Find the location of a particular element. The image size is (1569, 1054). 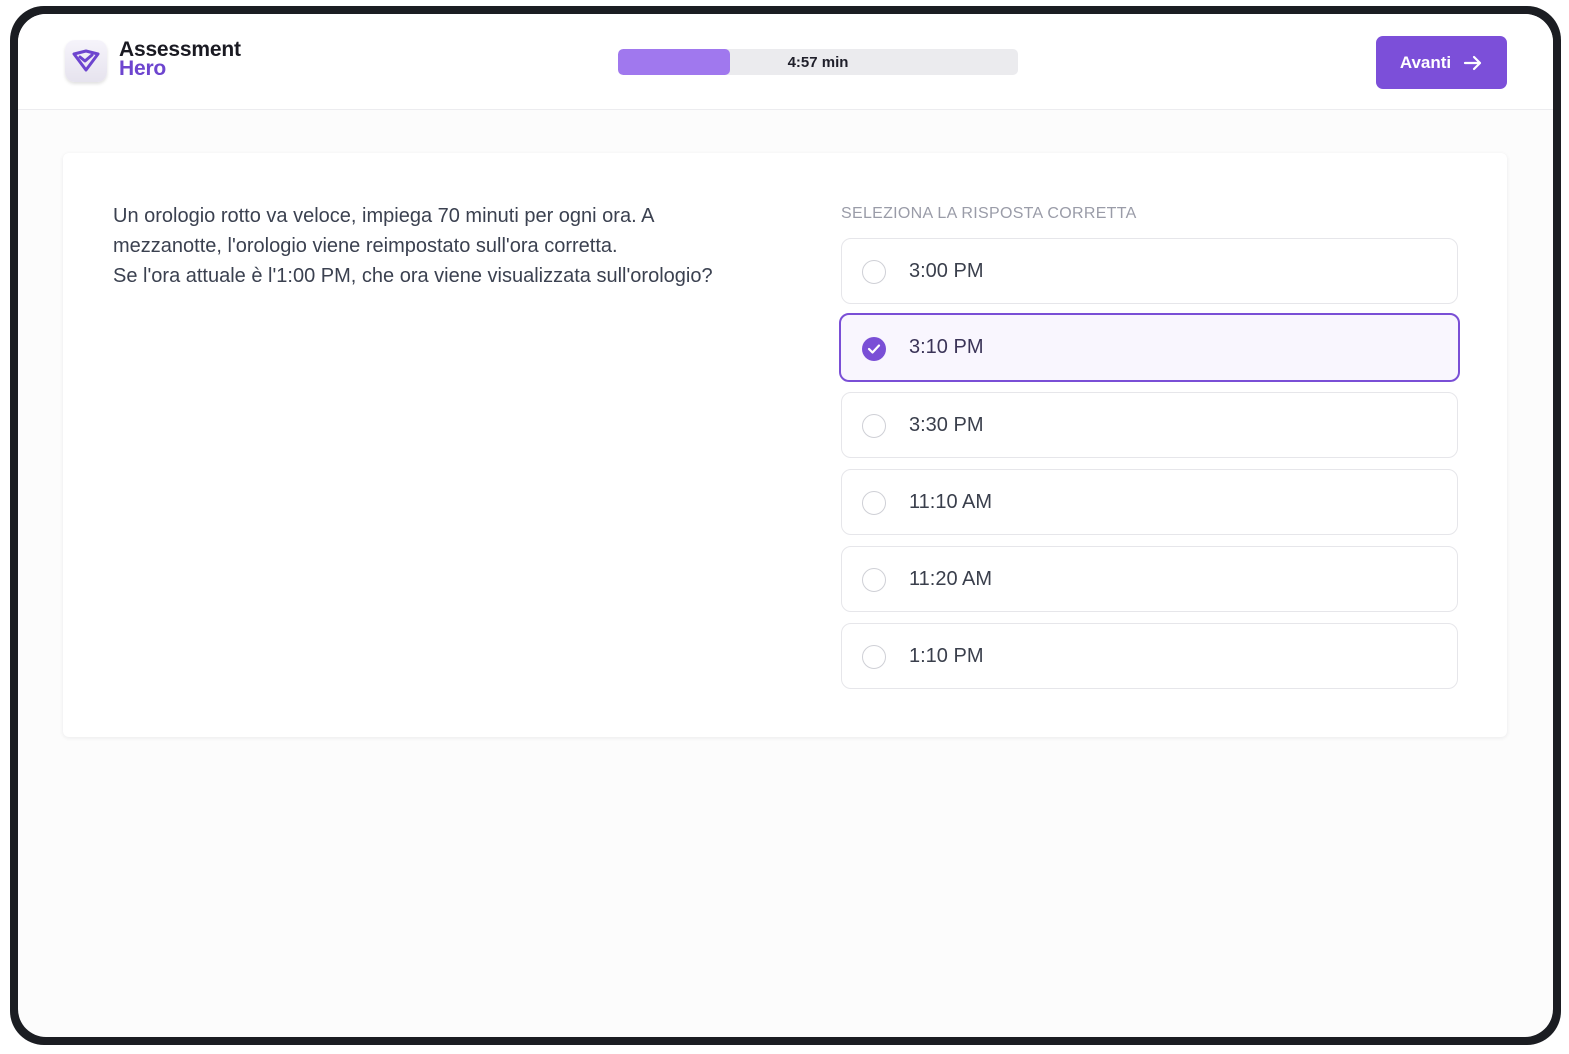

checkmark-icon is located at coordinates (874, 349).